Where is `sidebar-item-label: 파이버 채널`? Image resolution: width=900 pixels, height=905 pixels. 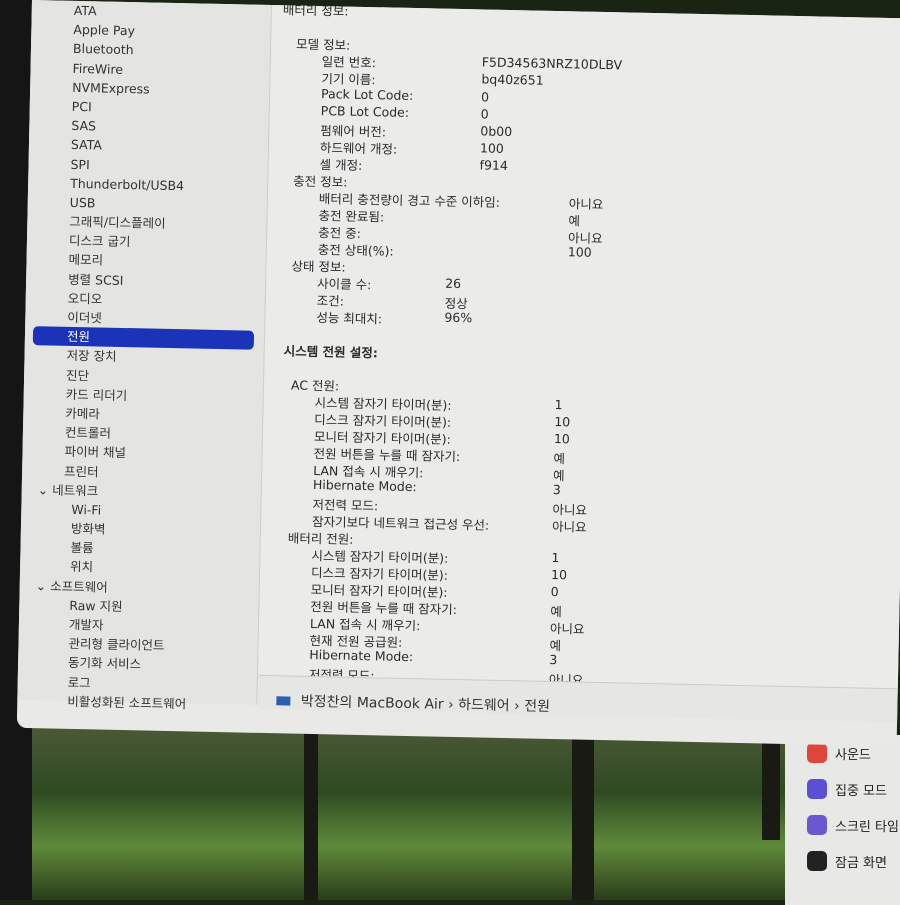 sidebar-item-label: 파이버 채널 is located at coordinates (95, 452).